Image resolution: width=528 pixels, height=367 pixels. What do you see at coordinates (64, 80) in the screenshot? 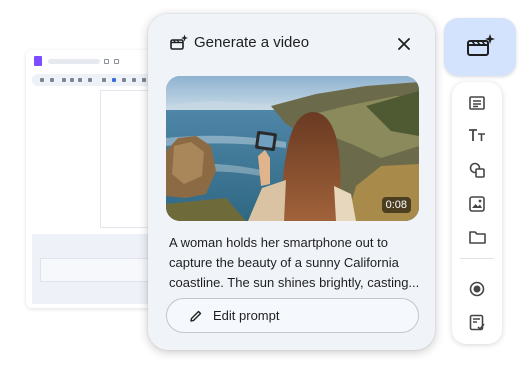
I see `undo-icon` at bounding box center [64, 80].